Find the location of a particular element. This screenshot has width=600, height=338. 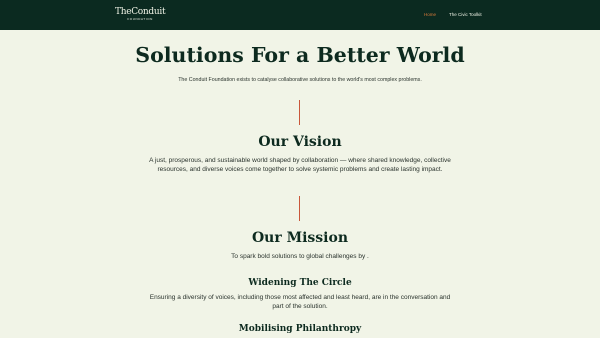

nav-link-home: Home is located at coordinates (430, 15).